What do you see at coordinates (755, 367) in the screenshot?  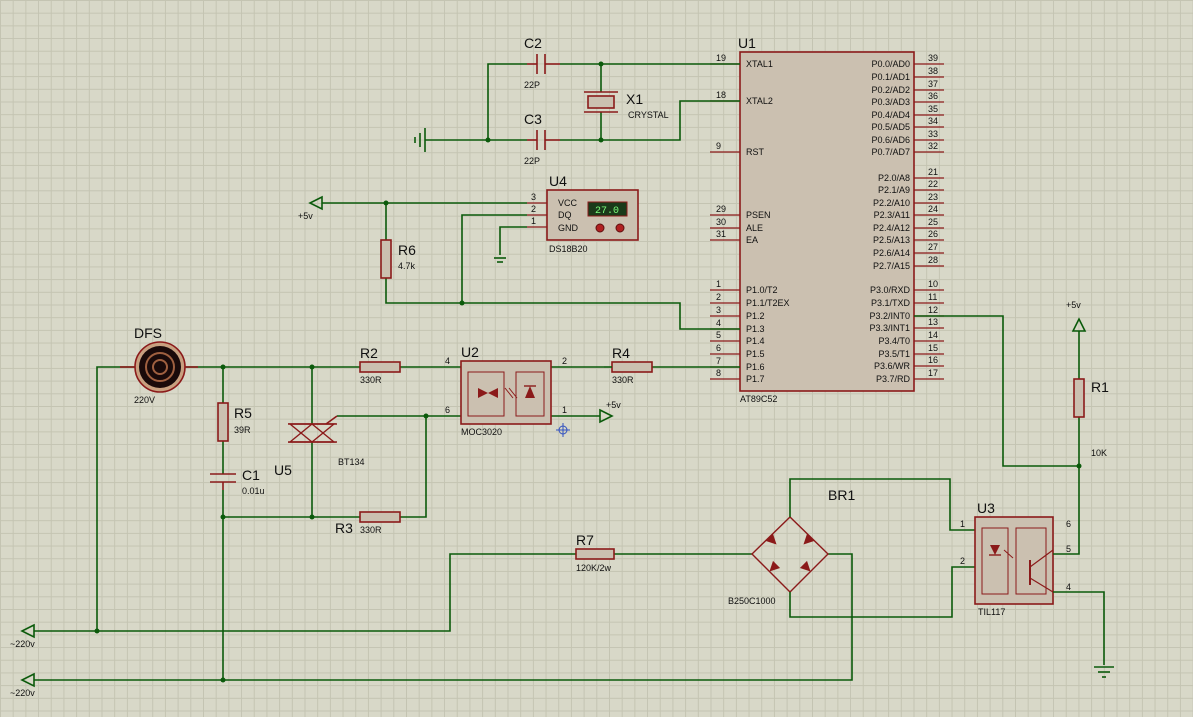 I see `u1-pin-name: P1.6` at bounding box center [755, 367].